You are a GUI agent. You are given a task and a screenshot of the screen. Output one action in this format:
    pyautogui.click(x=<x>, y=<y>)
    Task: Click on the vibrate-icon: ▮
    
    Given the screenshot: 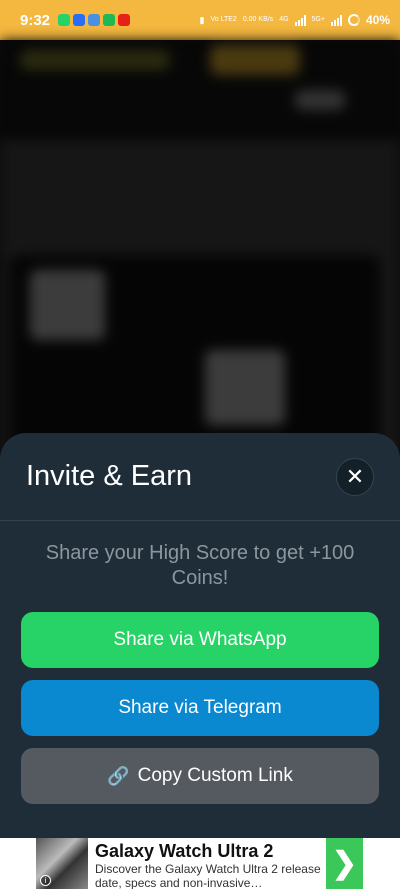 What is the action you would take?
    pyautogui.click(x=202, y=19)
    